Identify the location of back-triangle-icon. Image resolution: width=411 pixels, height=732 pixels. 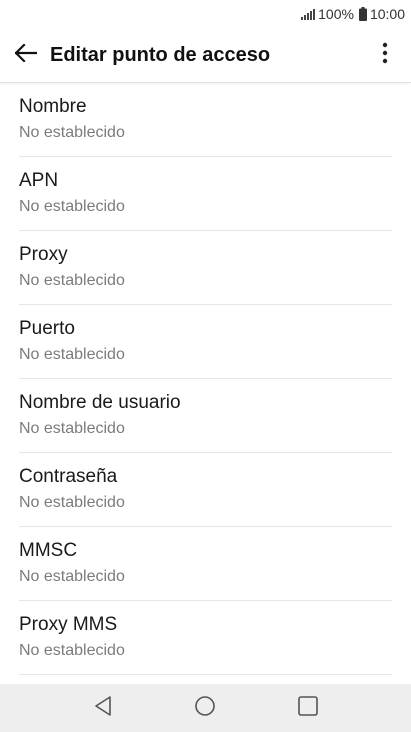
(103, 708).